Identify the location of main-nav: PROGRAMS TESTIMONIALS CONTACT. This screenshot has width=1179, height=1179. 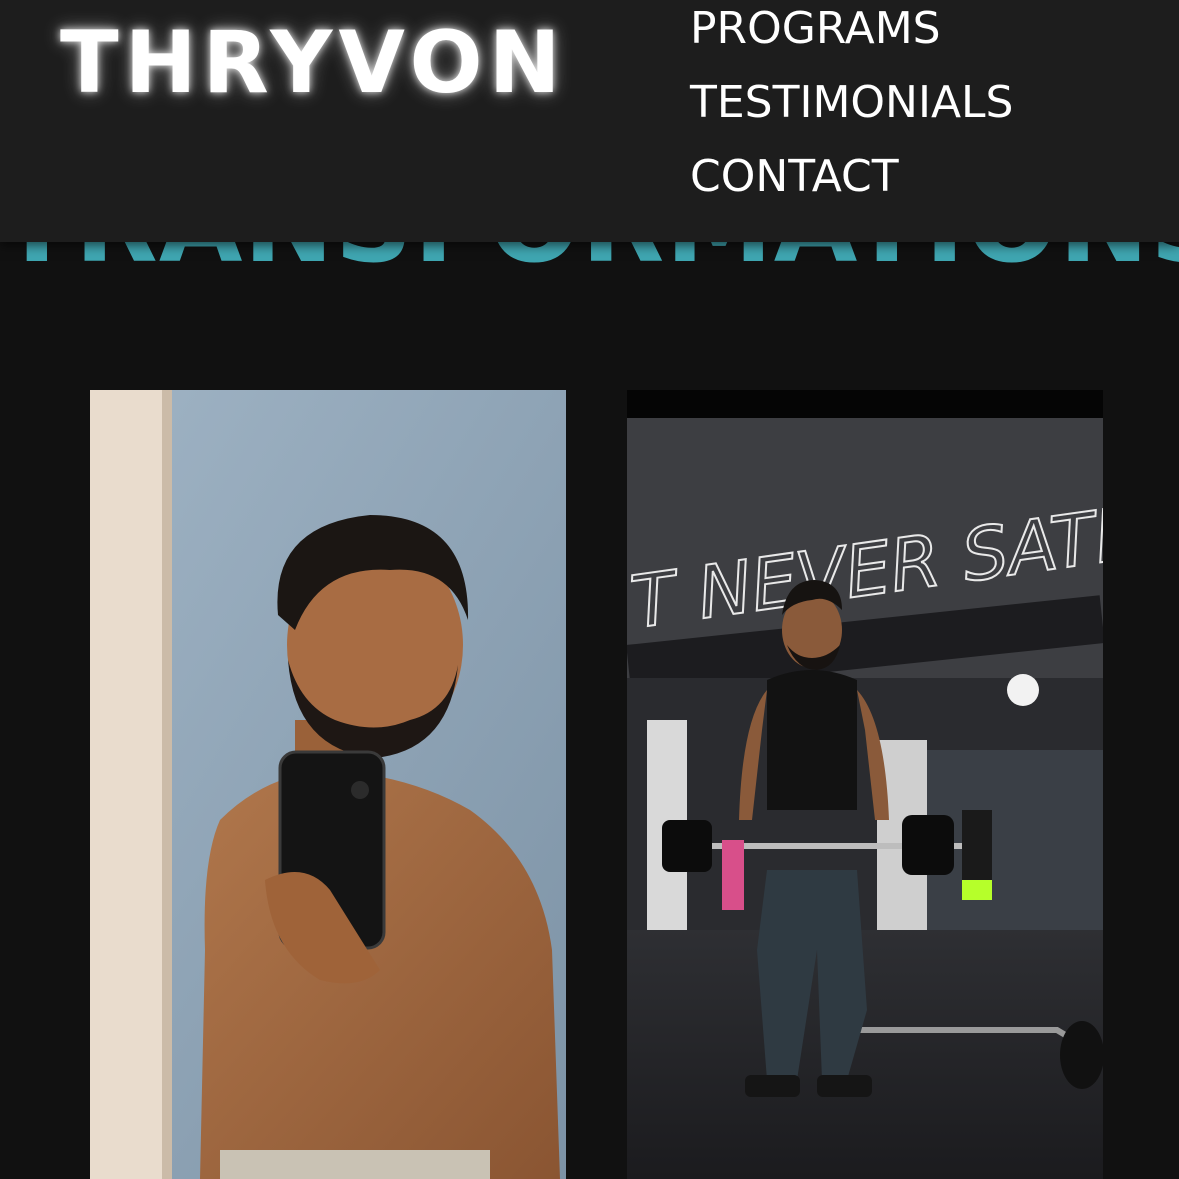
(852, 107).